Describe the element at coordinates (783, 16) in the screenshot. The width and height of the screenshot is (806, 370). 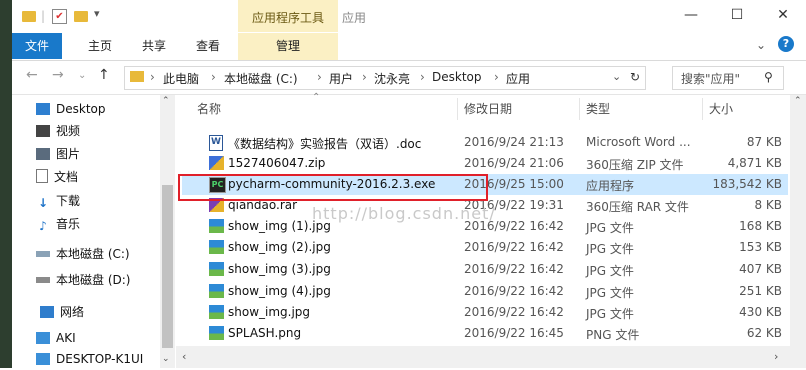
I see `close-button: ✕` at that location.